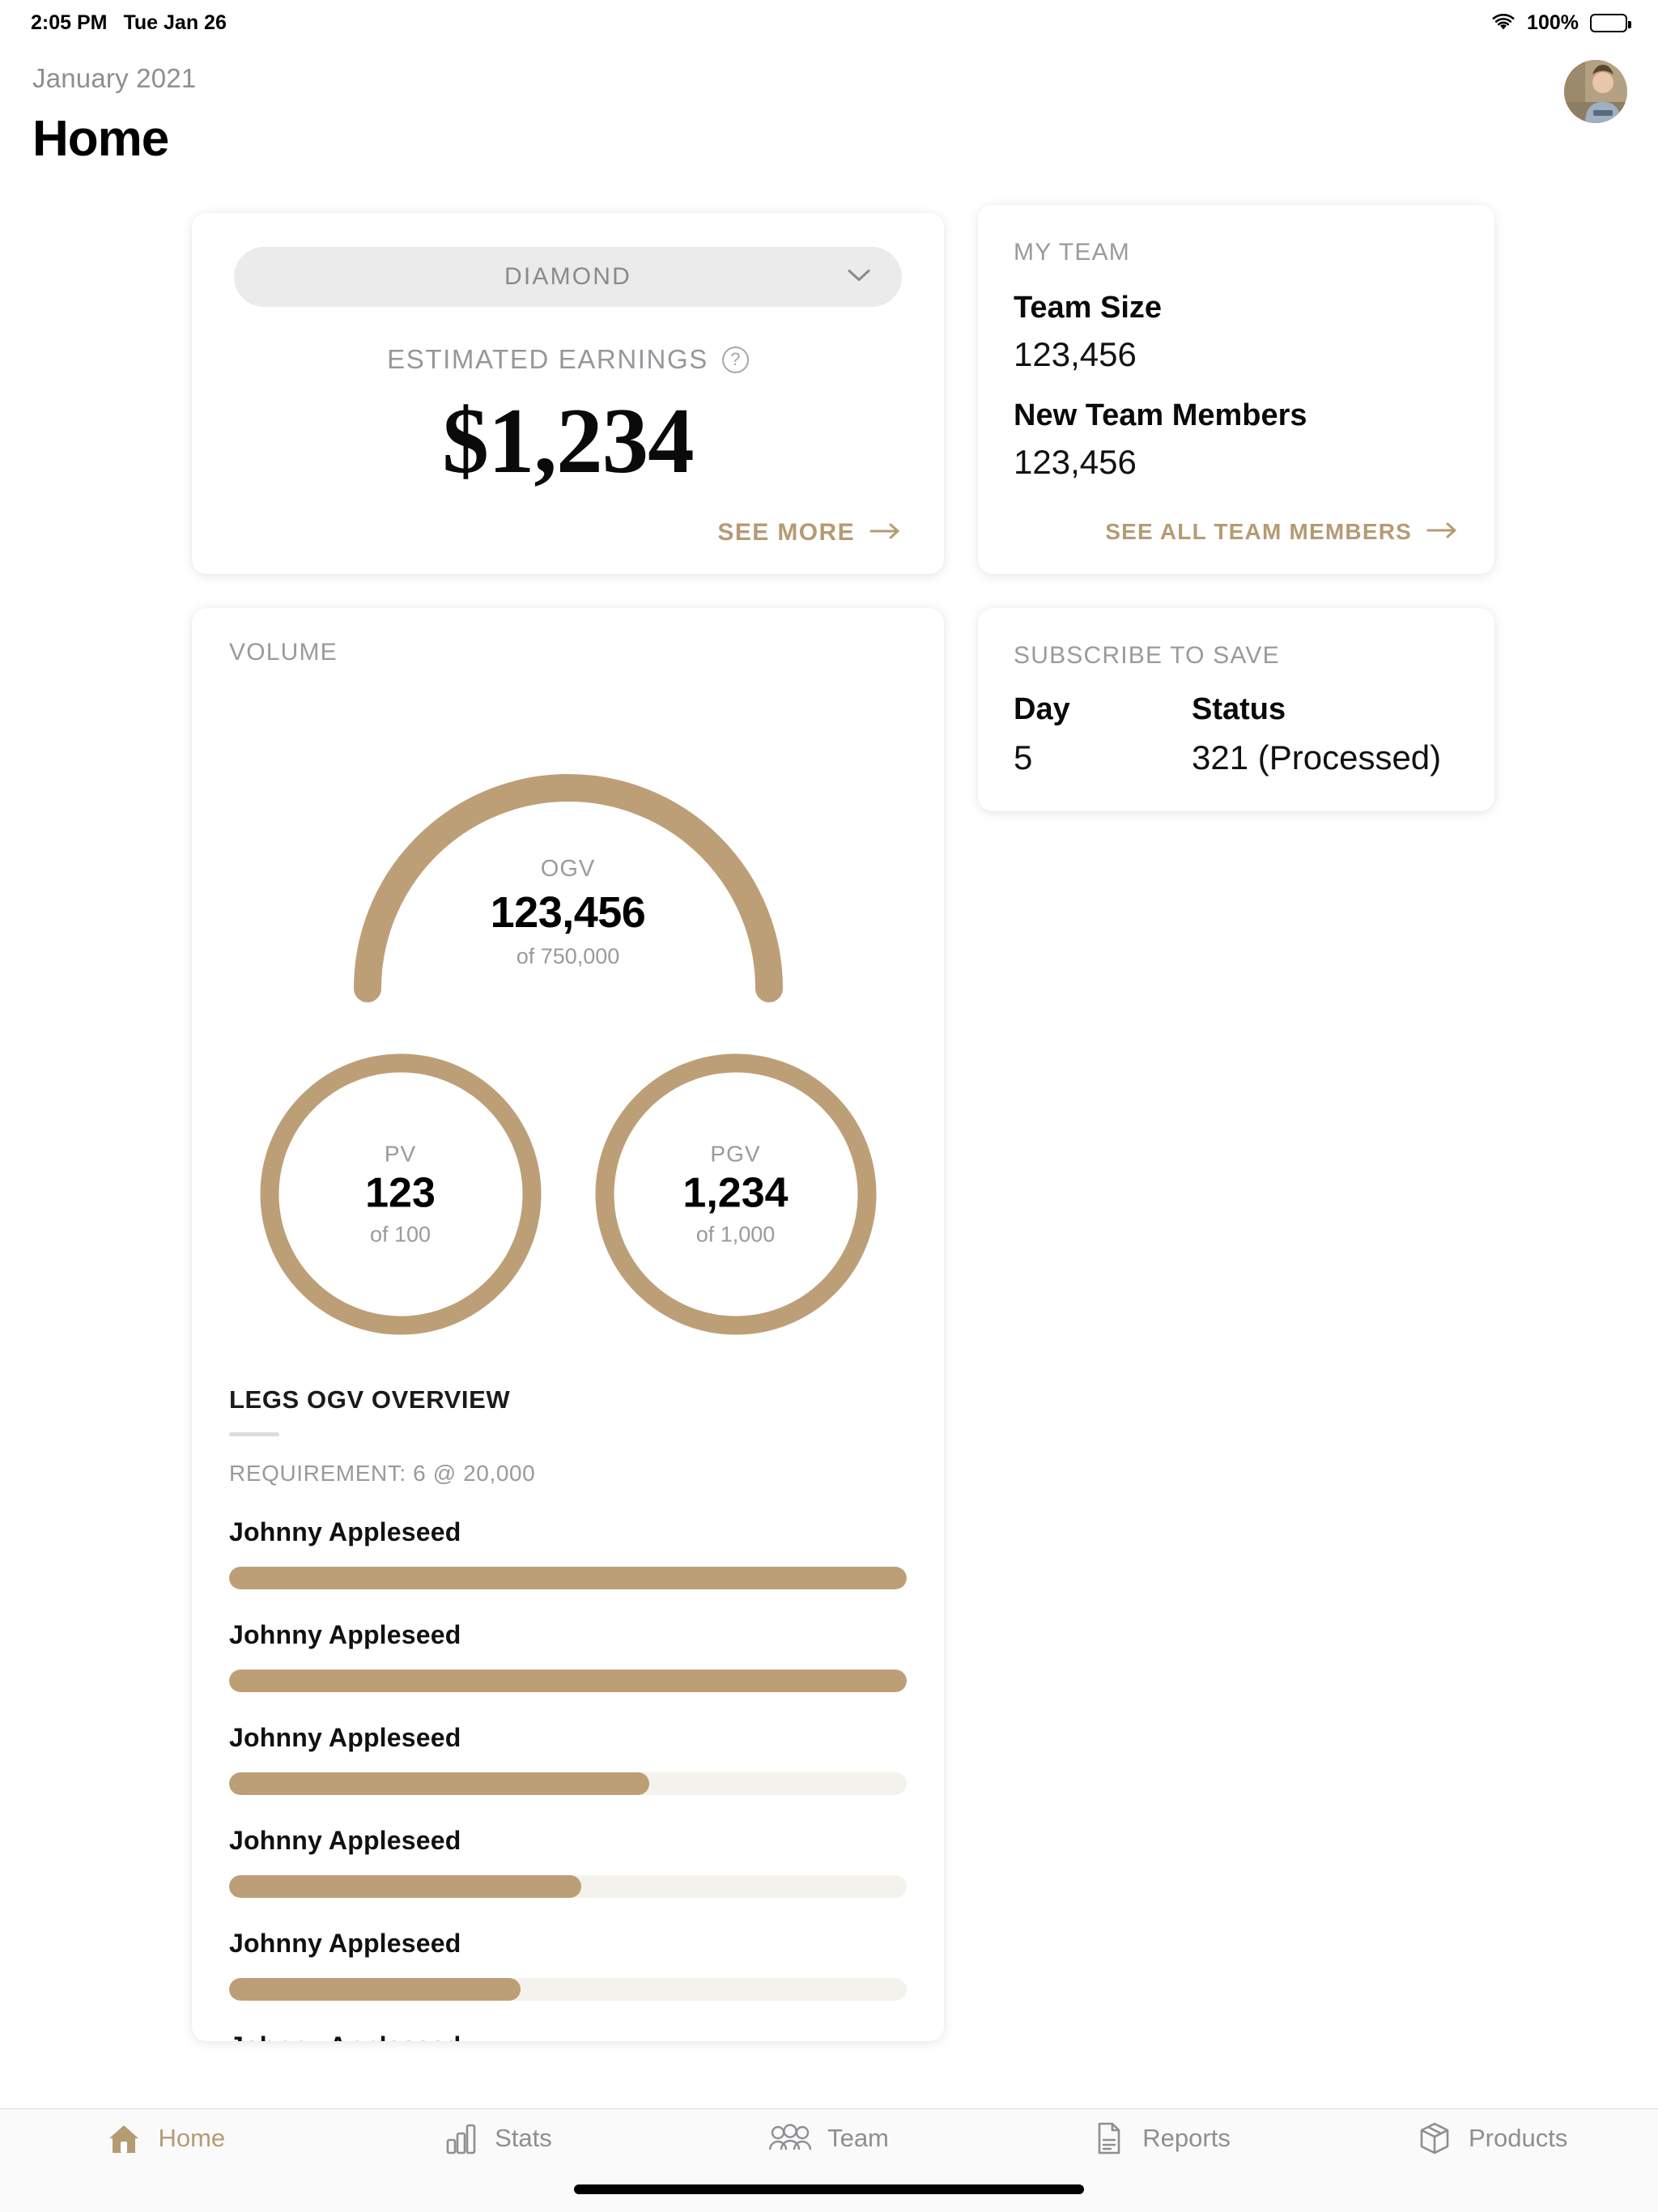 The image size is (1658, 2212). What do you see at coordinates (100, 139) in the screenshot?
I see `page-title: Home` at bounding box center [100, 139].